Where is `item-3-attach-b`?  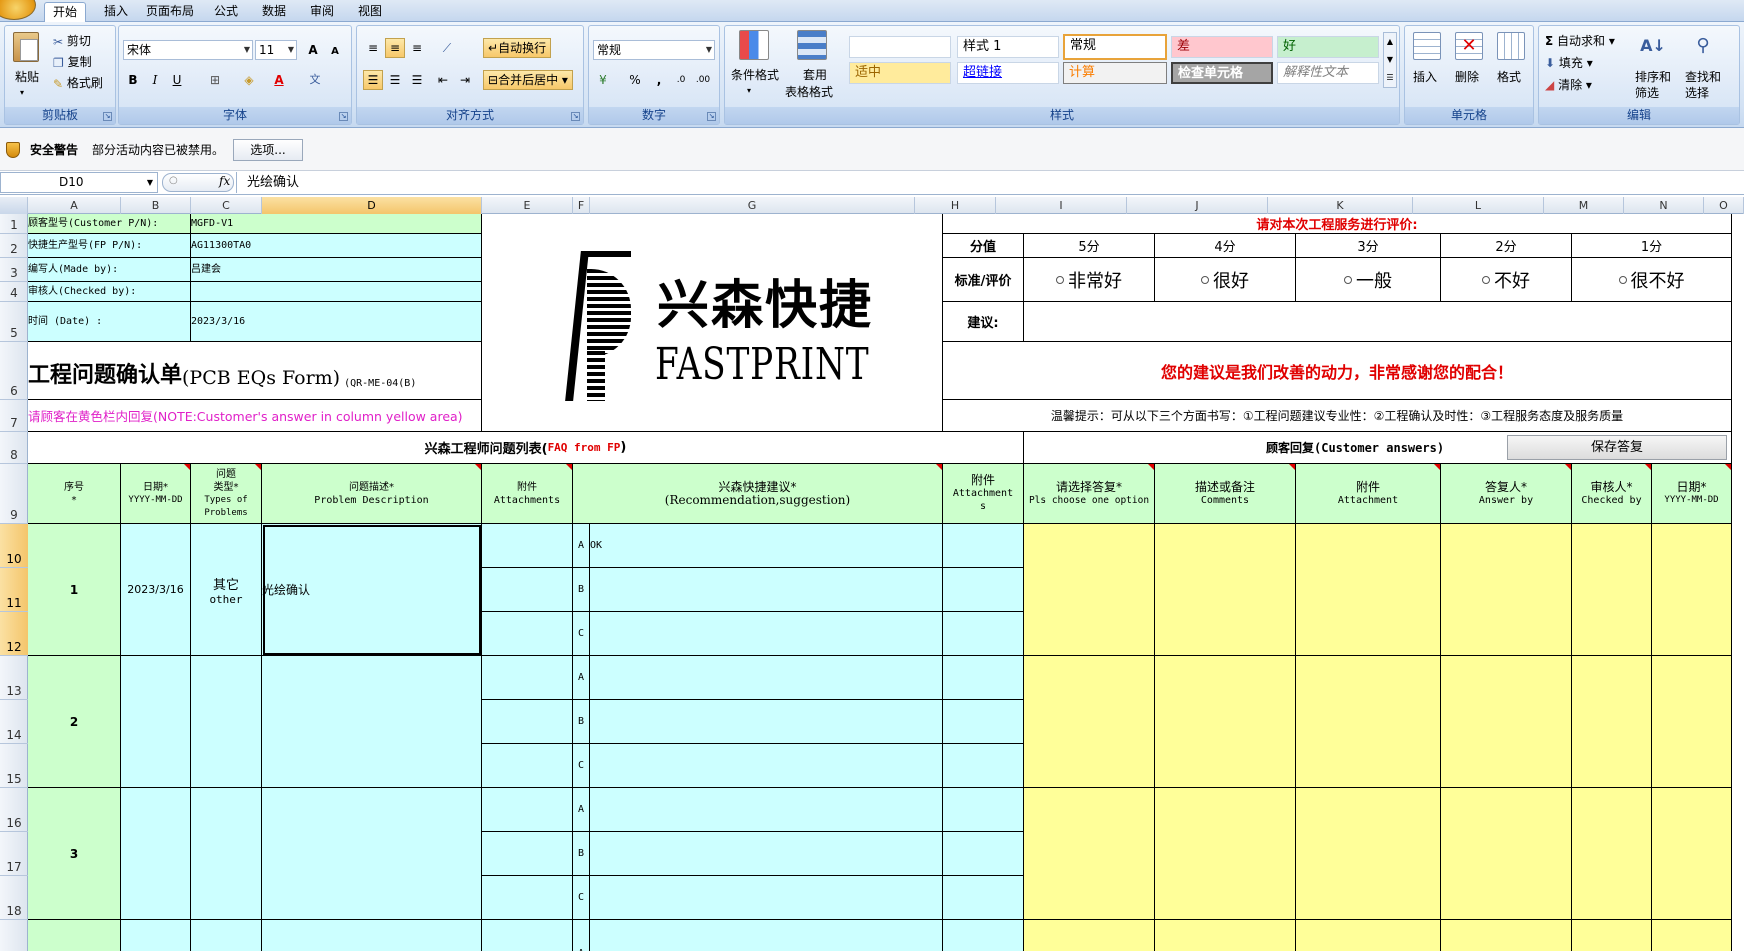
item-3-attach-b is located at coordinates (527, 854).